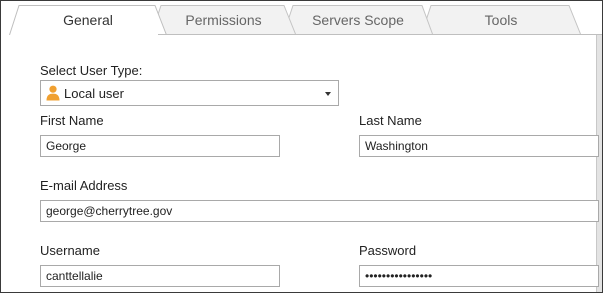  What do you see at coordinates (72, 120) in the screenshot?
I see `first-name-label: First Name` at bounding box center [72, 120].